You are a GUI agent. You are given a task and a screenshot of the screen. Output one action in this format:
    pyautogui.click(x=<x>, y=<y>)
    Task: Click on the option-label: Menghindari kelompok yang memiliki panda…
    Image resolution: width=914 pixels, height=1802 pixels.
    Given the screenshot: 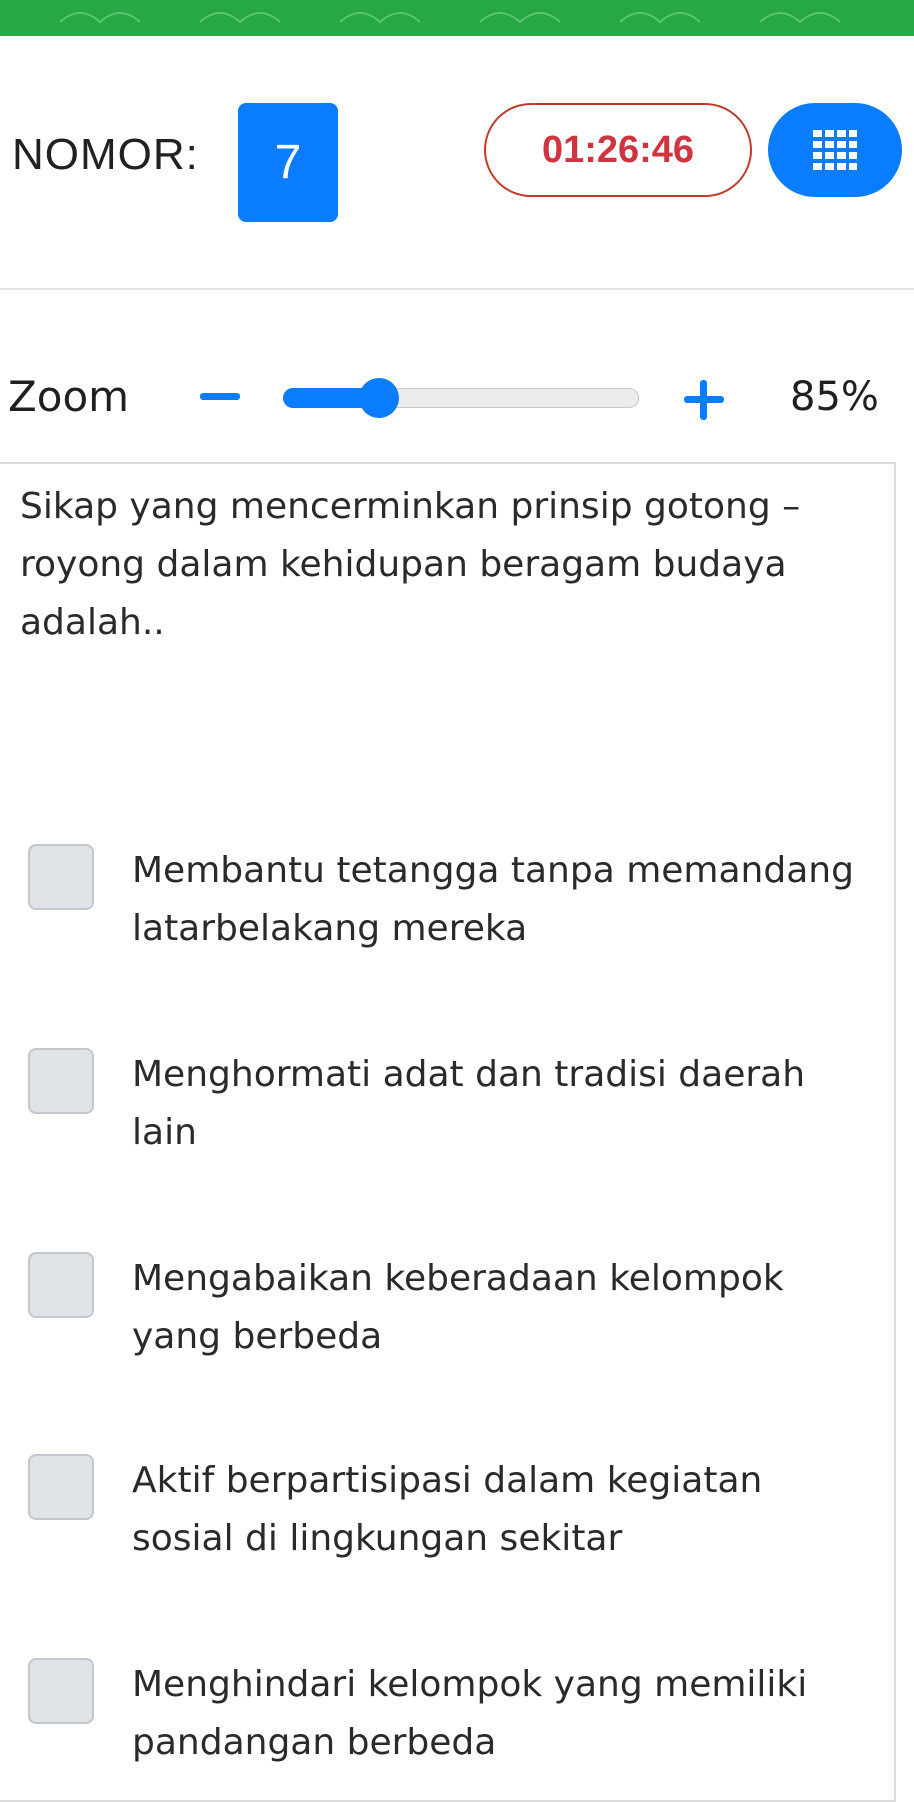 What is the action you would take?
    pyautogui.click(x=470, y=1713)
    